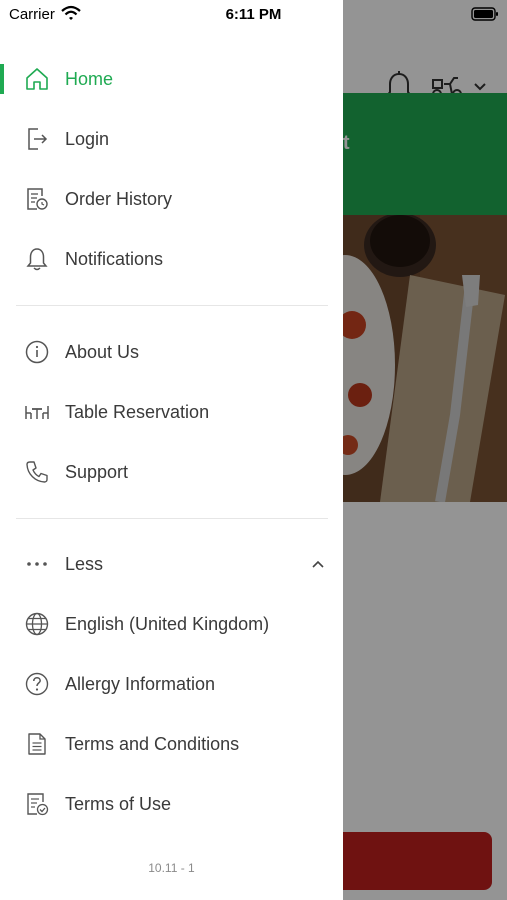 The image size is (507, 900). Describe the element at coordinates (37, 804) in the screenshot. I see `document-check-icon` at that location.